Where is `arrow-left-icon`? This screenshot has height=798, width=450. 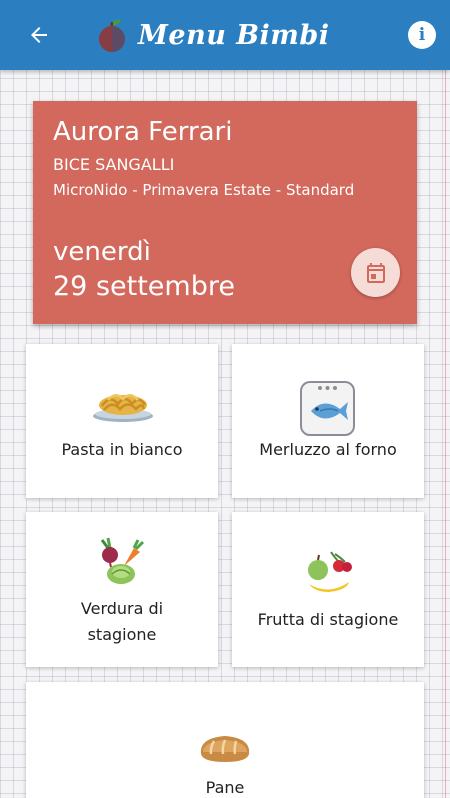 arrow-left-icon is located at coordinates (39, 35).